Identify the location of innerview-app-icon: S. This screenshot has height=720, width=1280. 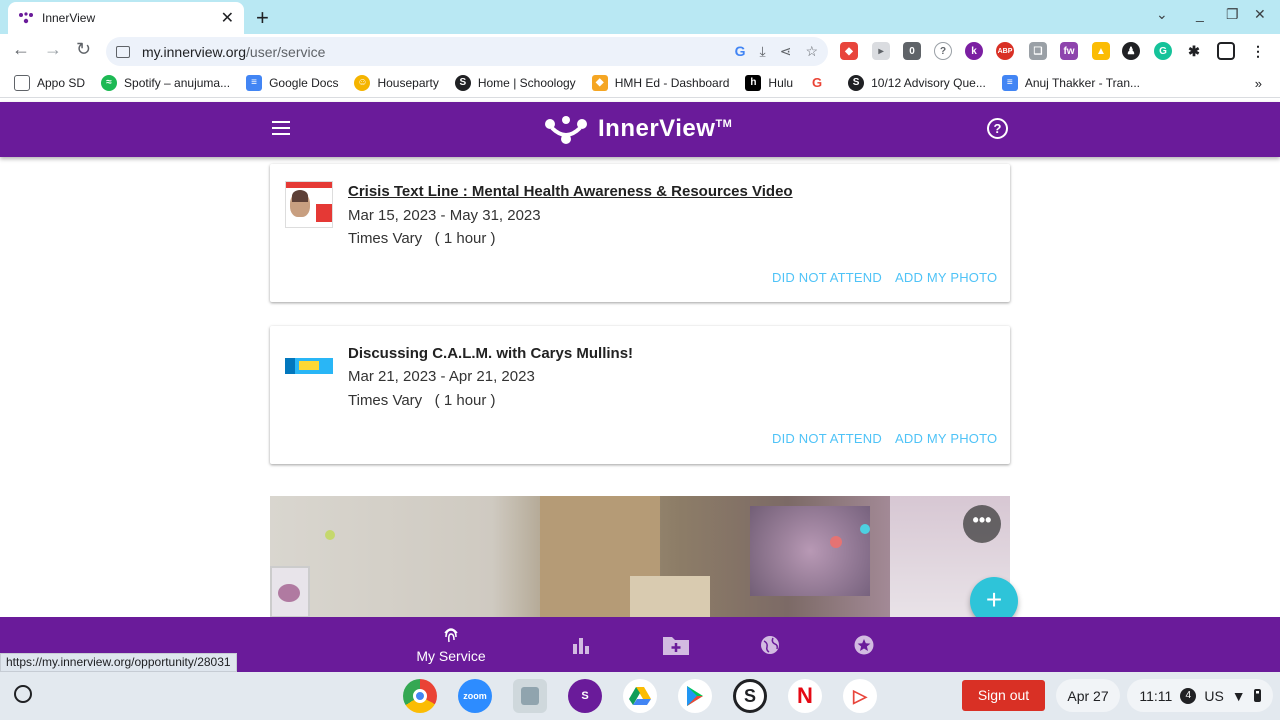
(585, 696).